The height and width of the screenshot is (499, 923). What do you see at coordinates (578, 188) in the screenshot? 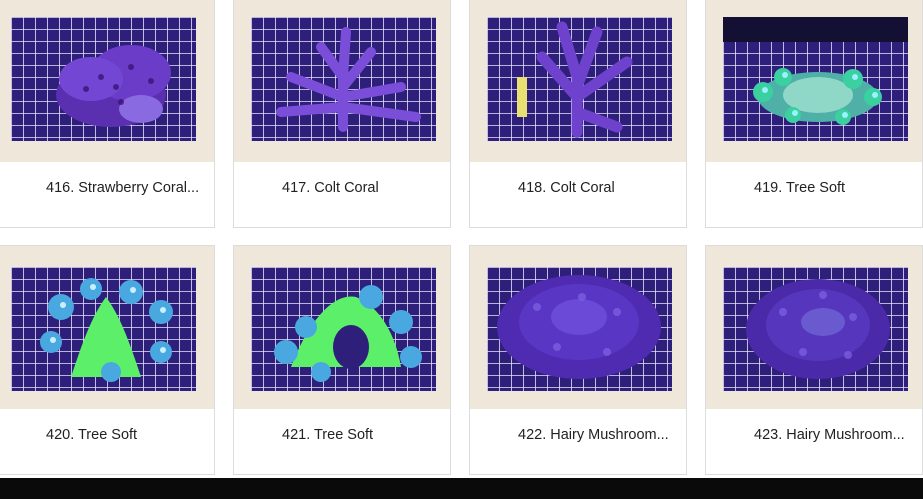
I see `product-title: 418. Colt Coral` at bounding box center [578, 188].